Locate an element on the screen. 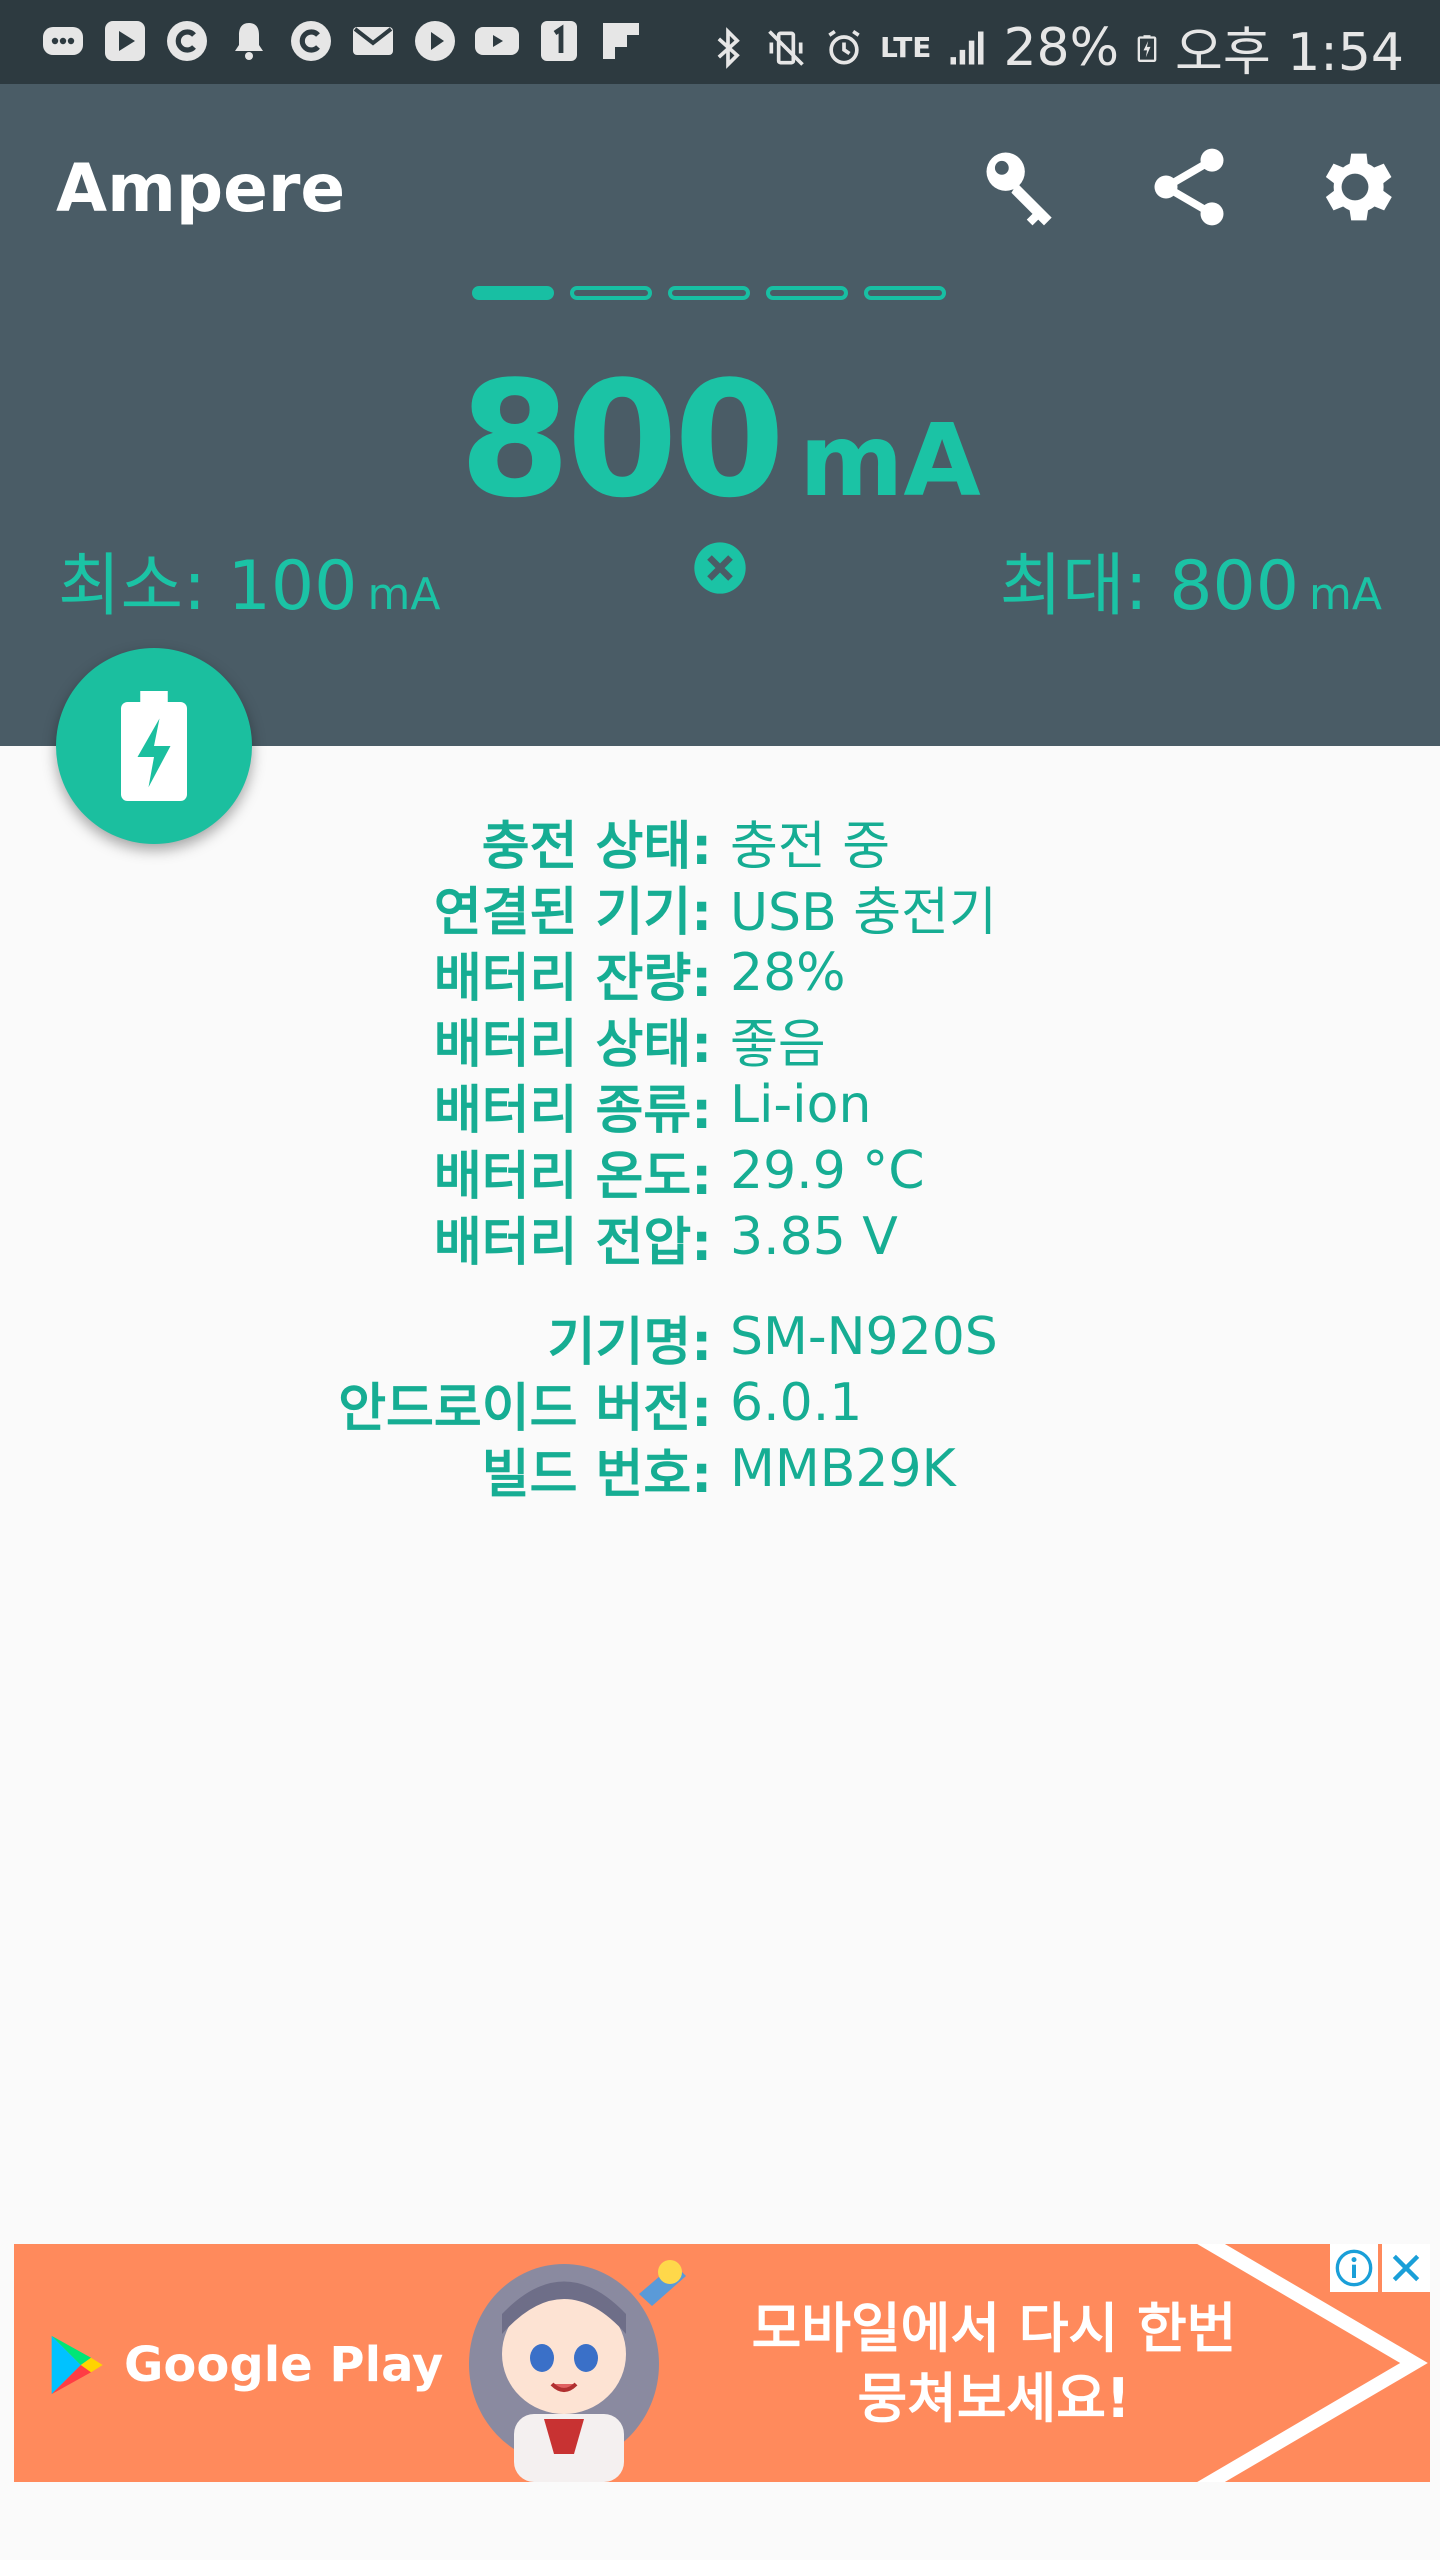  info-row: 기기명: SM-N920S is located at coordinates (720, 1338).